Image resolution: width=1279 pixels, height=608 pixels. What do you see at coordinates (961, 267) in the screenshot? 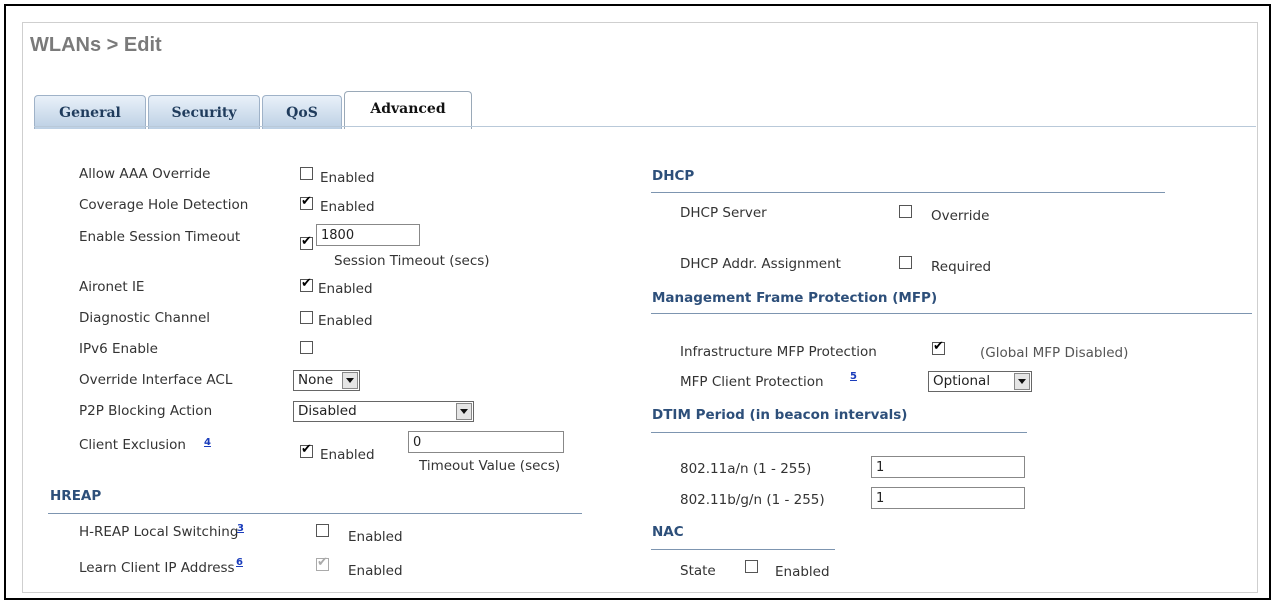
I see `dhcp-addr-option: Required` at bounding box center [961, 267].